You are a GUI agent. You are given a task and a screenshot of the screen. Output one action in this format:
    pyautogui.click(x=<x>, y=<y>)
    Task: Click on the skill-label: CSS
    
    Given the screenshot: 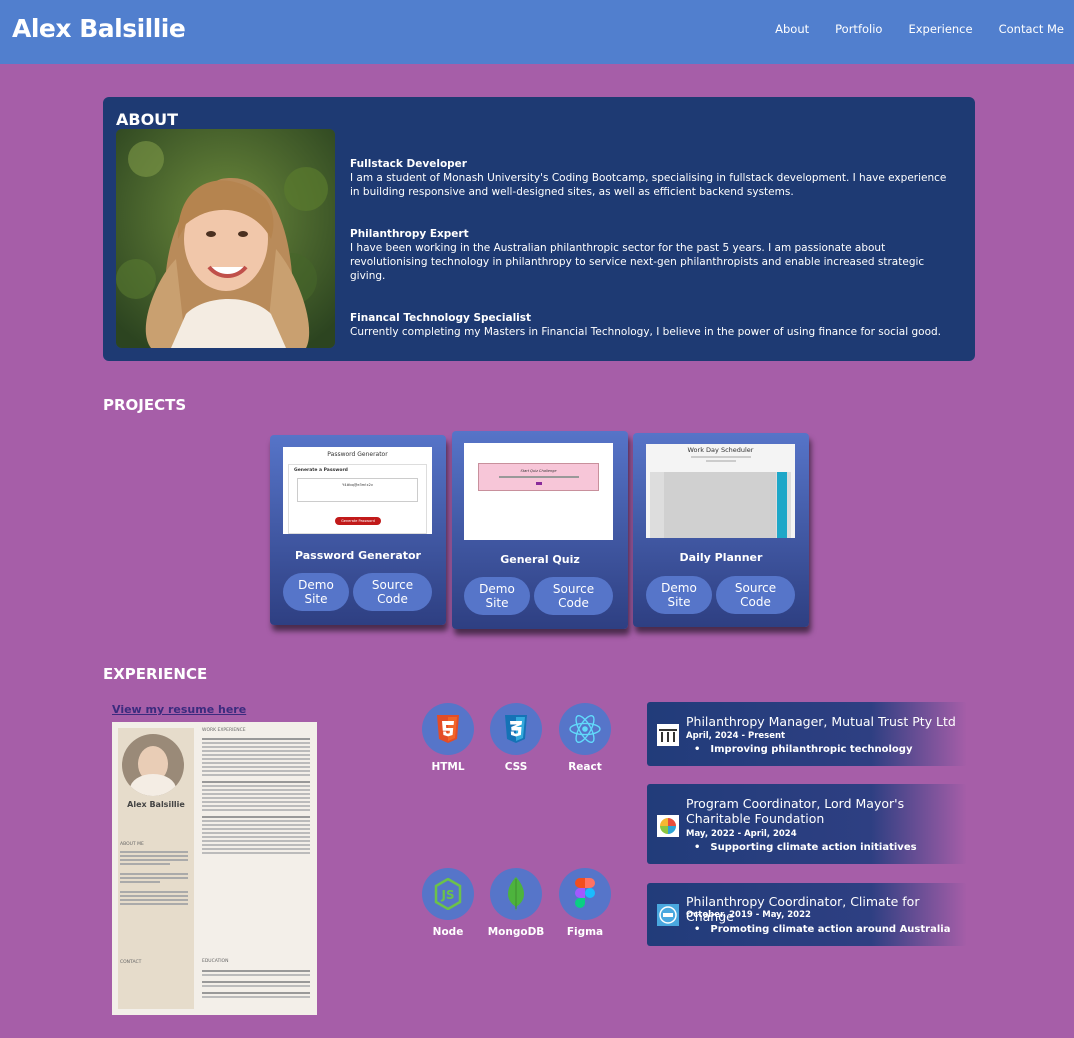 What is the action you would take?
    pyautogui.click(x=516, y=767)
    